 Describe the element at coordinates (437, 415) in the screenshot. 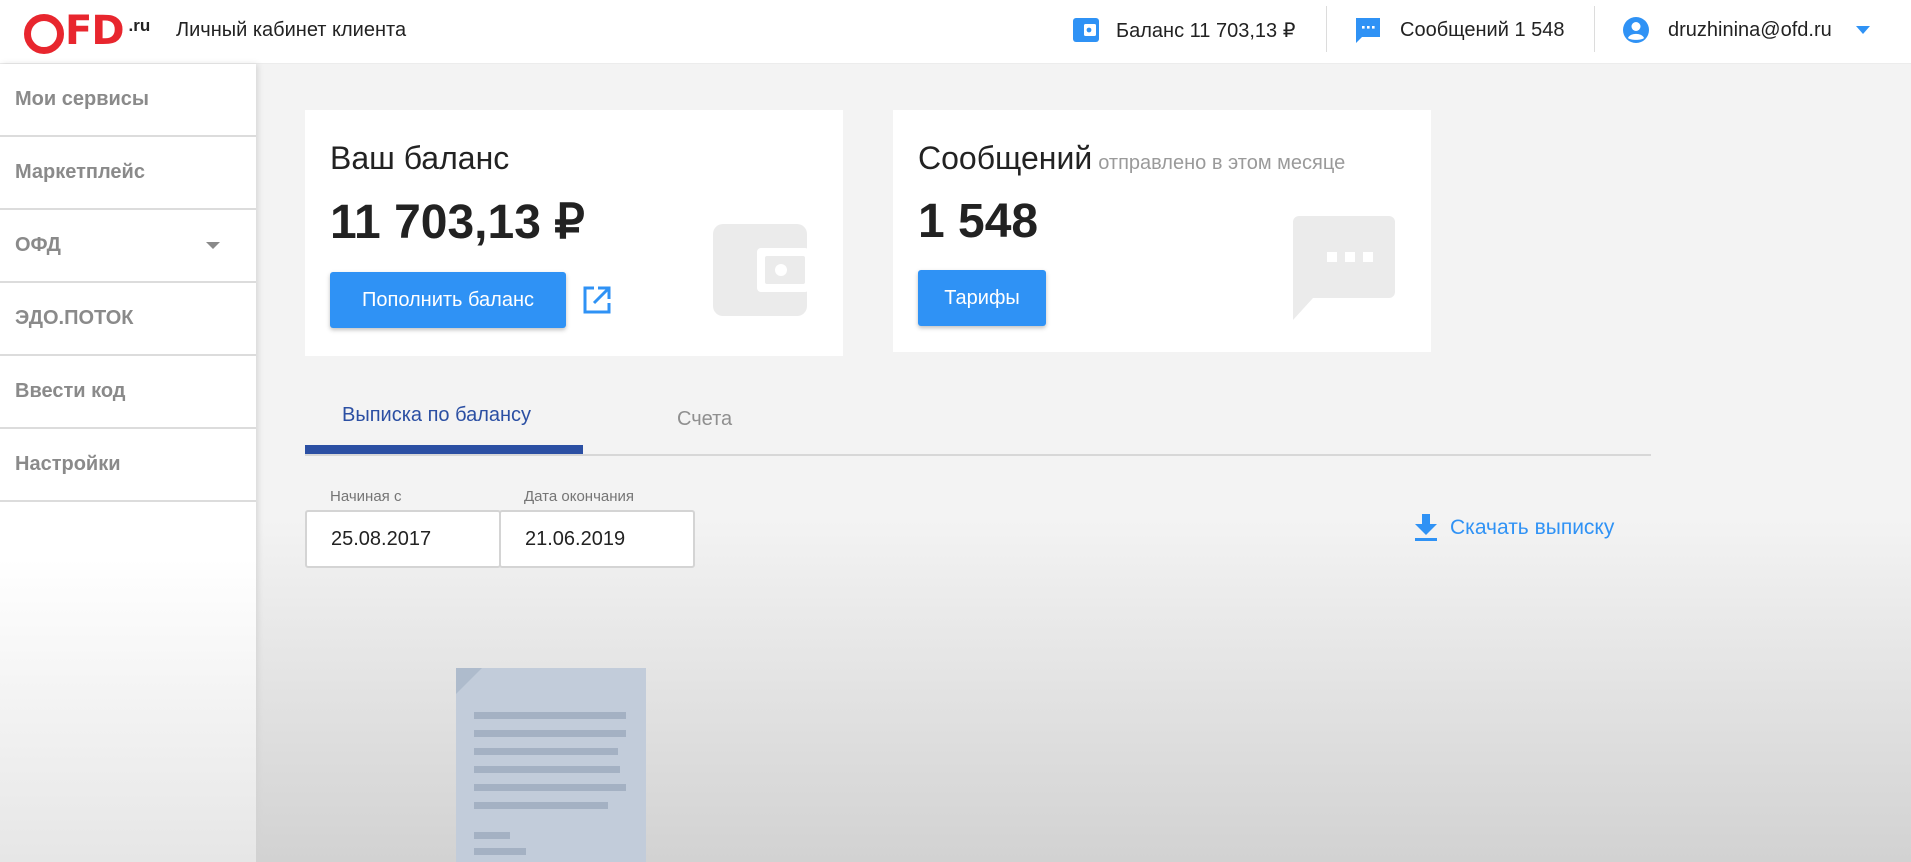

I see `tab-label: Выписка по балансу` at that location.